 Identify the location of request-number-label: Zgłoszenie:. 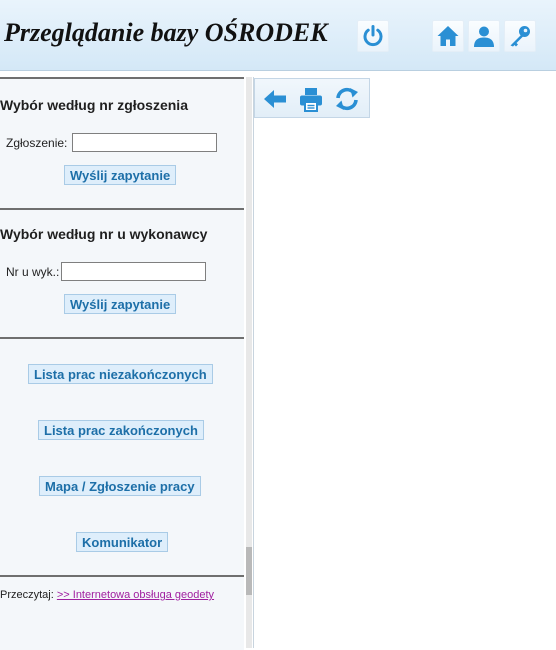
(37, 143).